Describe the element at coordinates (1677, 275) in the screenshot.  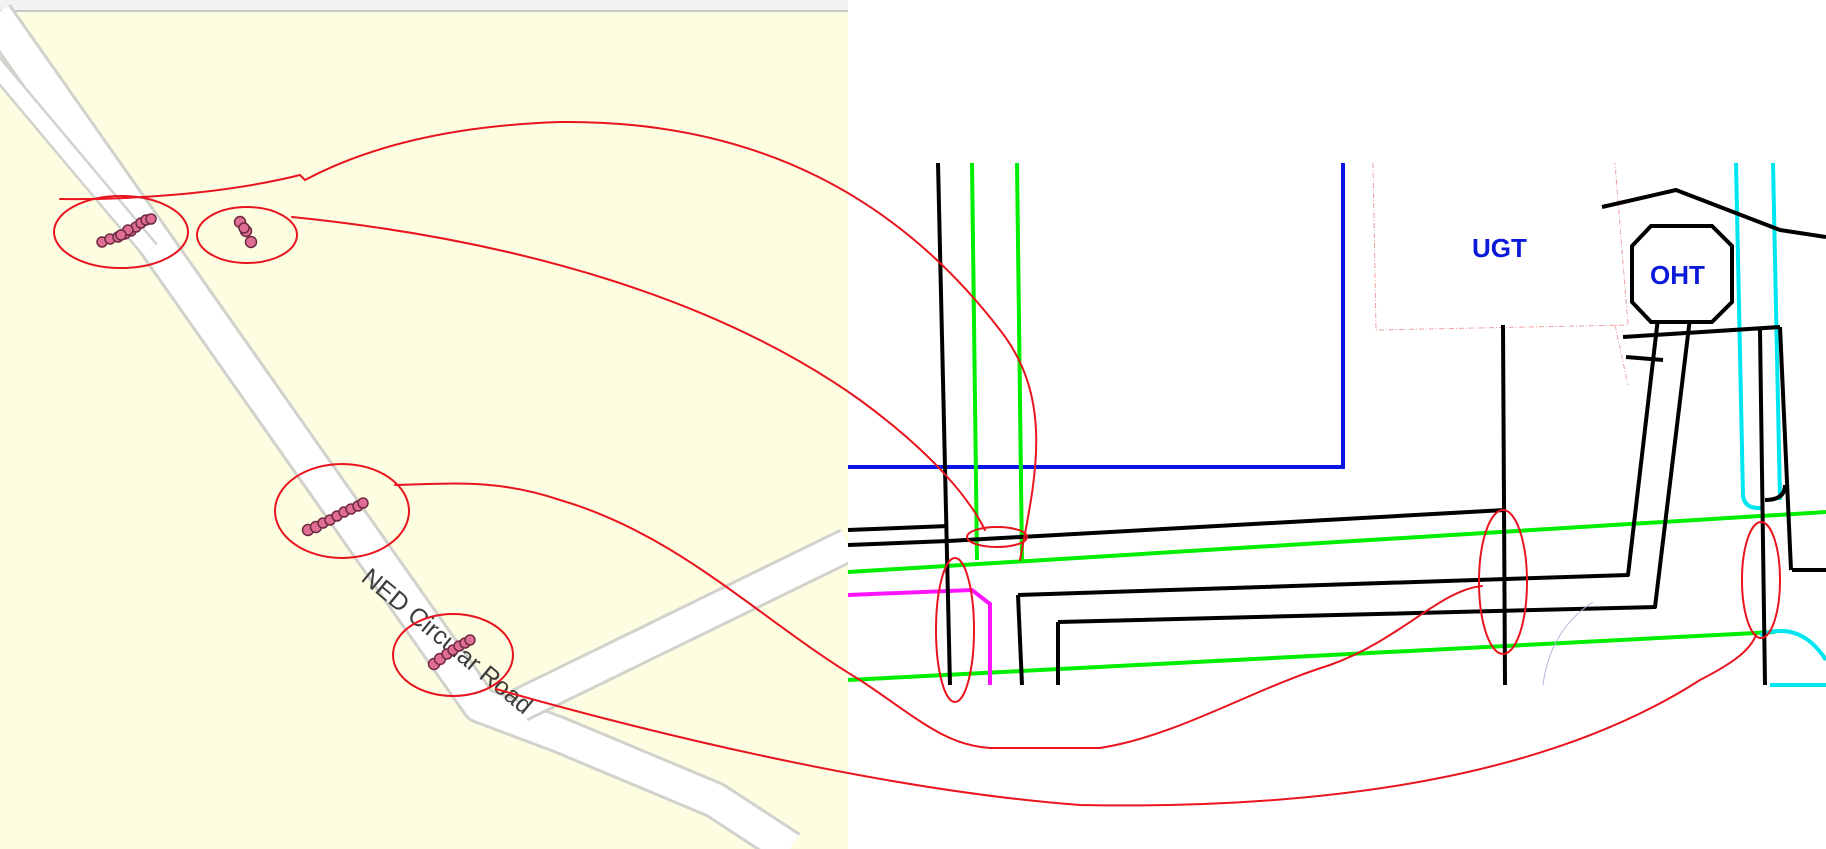
I see `oht-label: OHT` at that location.